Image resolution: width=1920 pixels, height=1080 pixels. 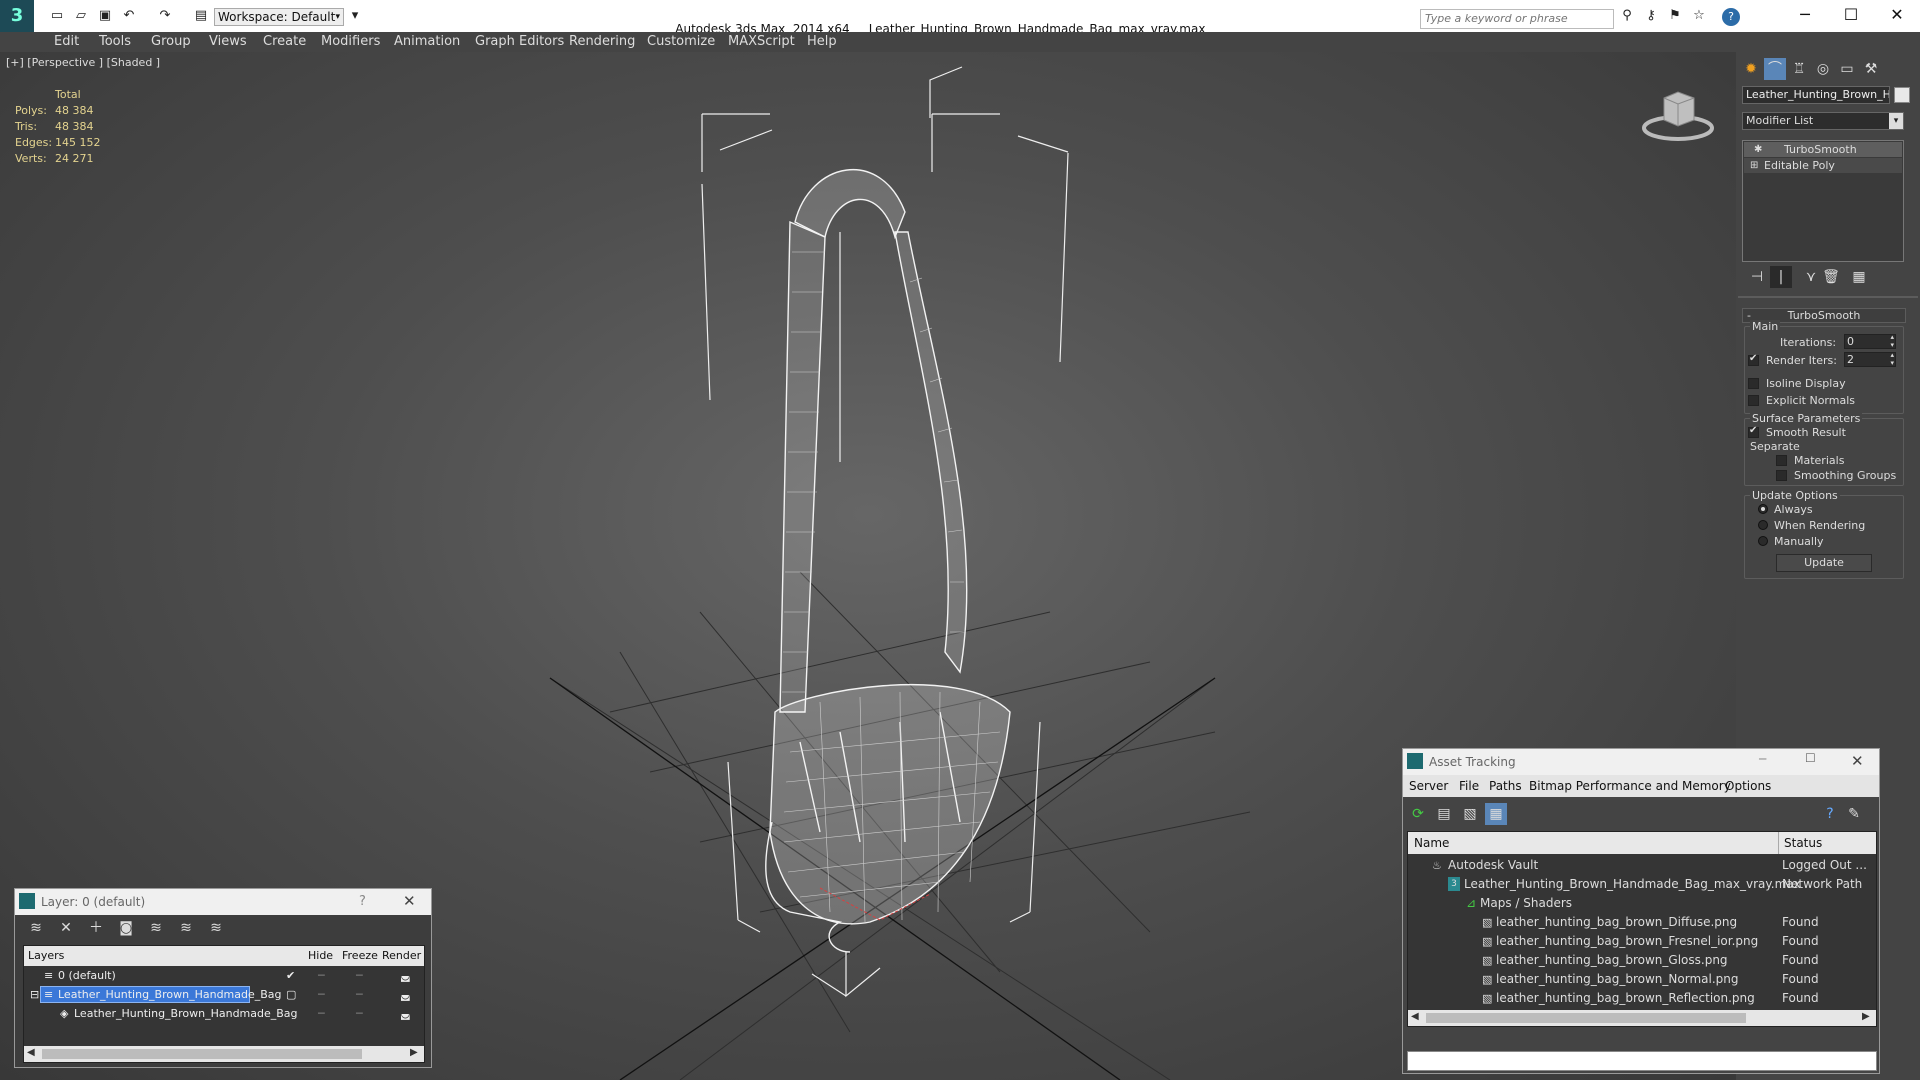 I want to click on vault-icon: ✎, so click(x=1854, y=814).